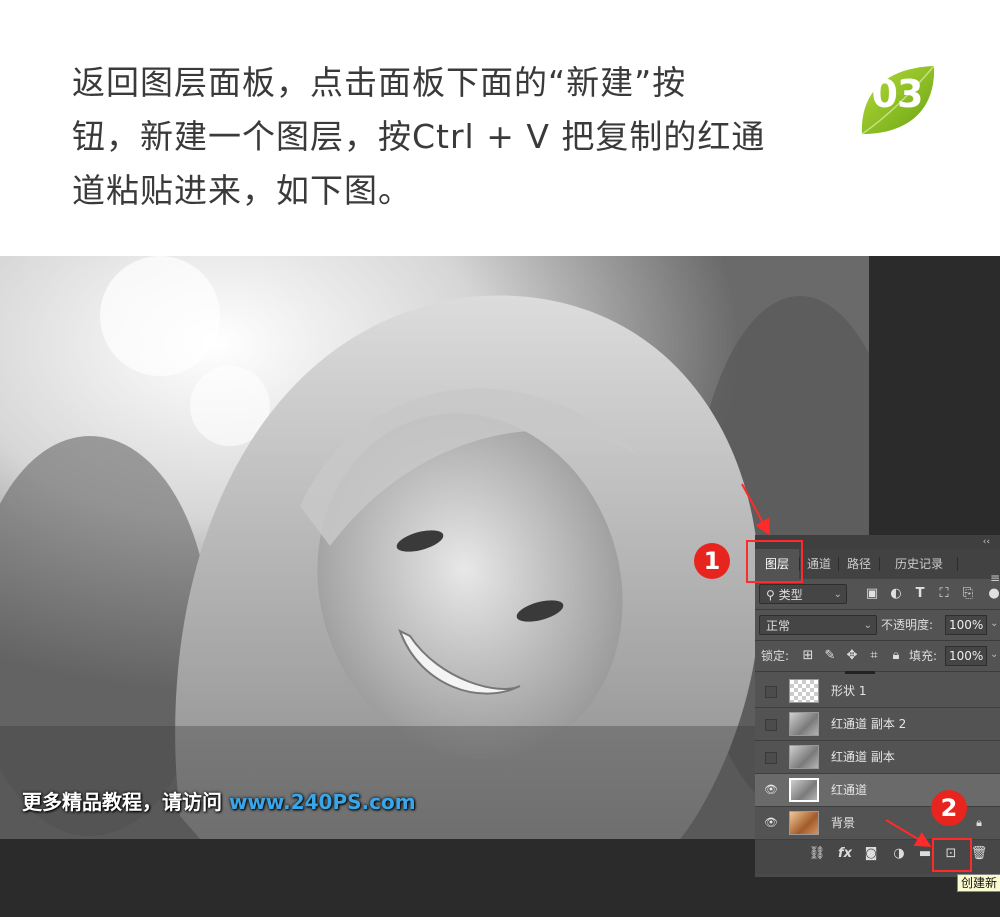 This screenshot has height=917, width=1000. Describe the element at coordinates (871, 854) in the screenshot. I see `add-mask-icon: ◙` at that location.